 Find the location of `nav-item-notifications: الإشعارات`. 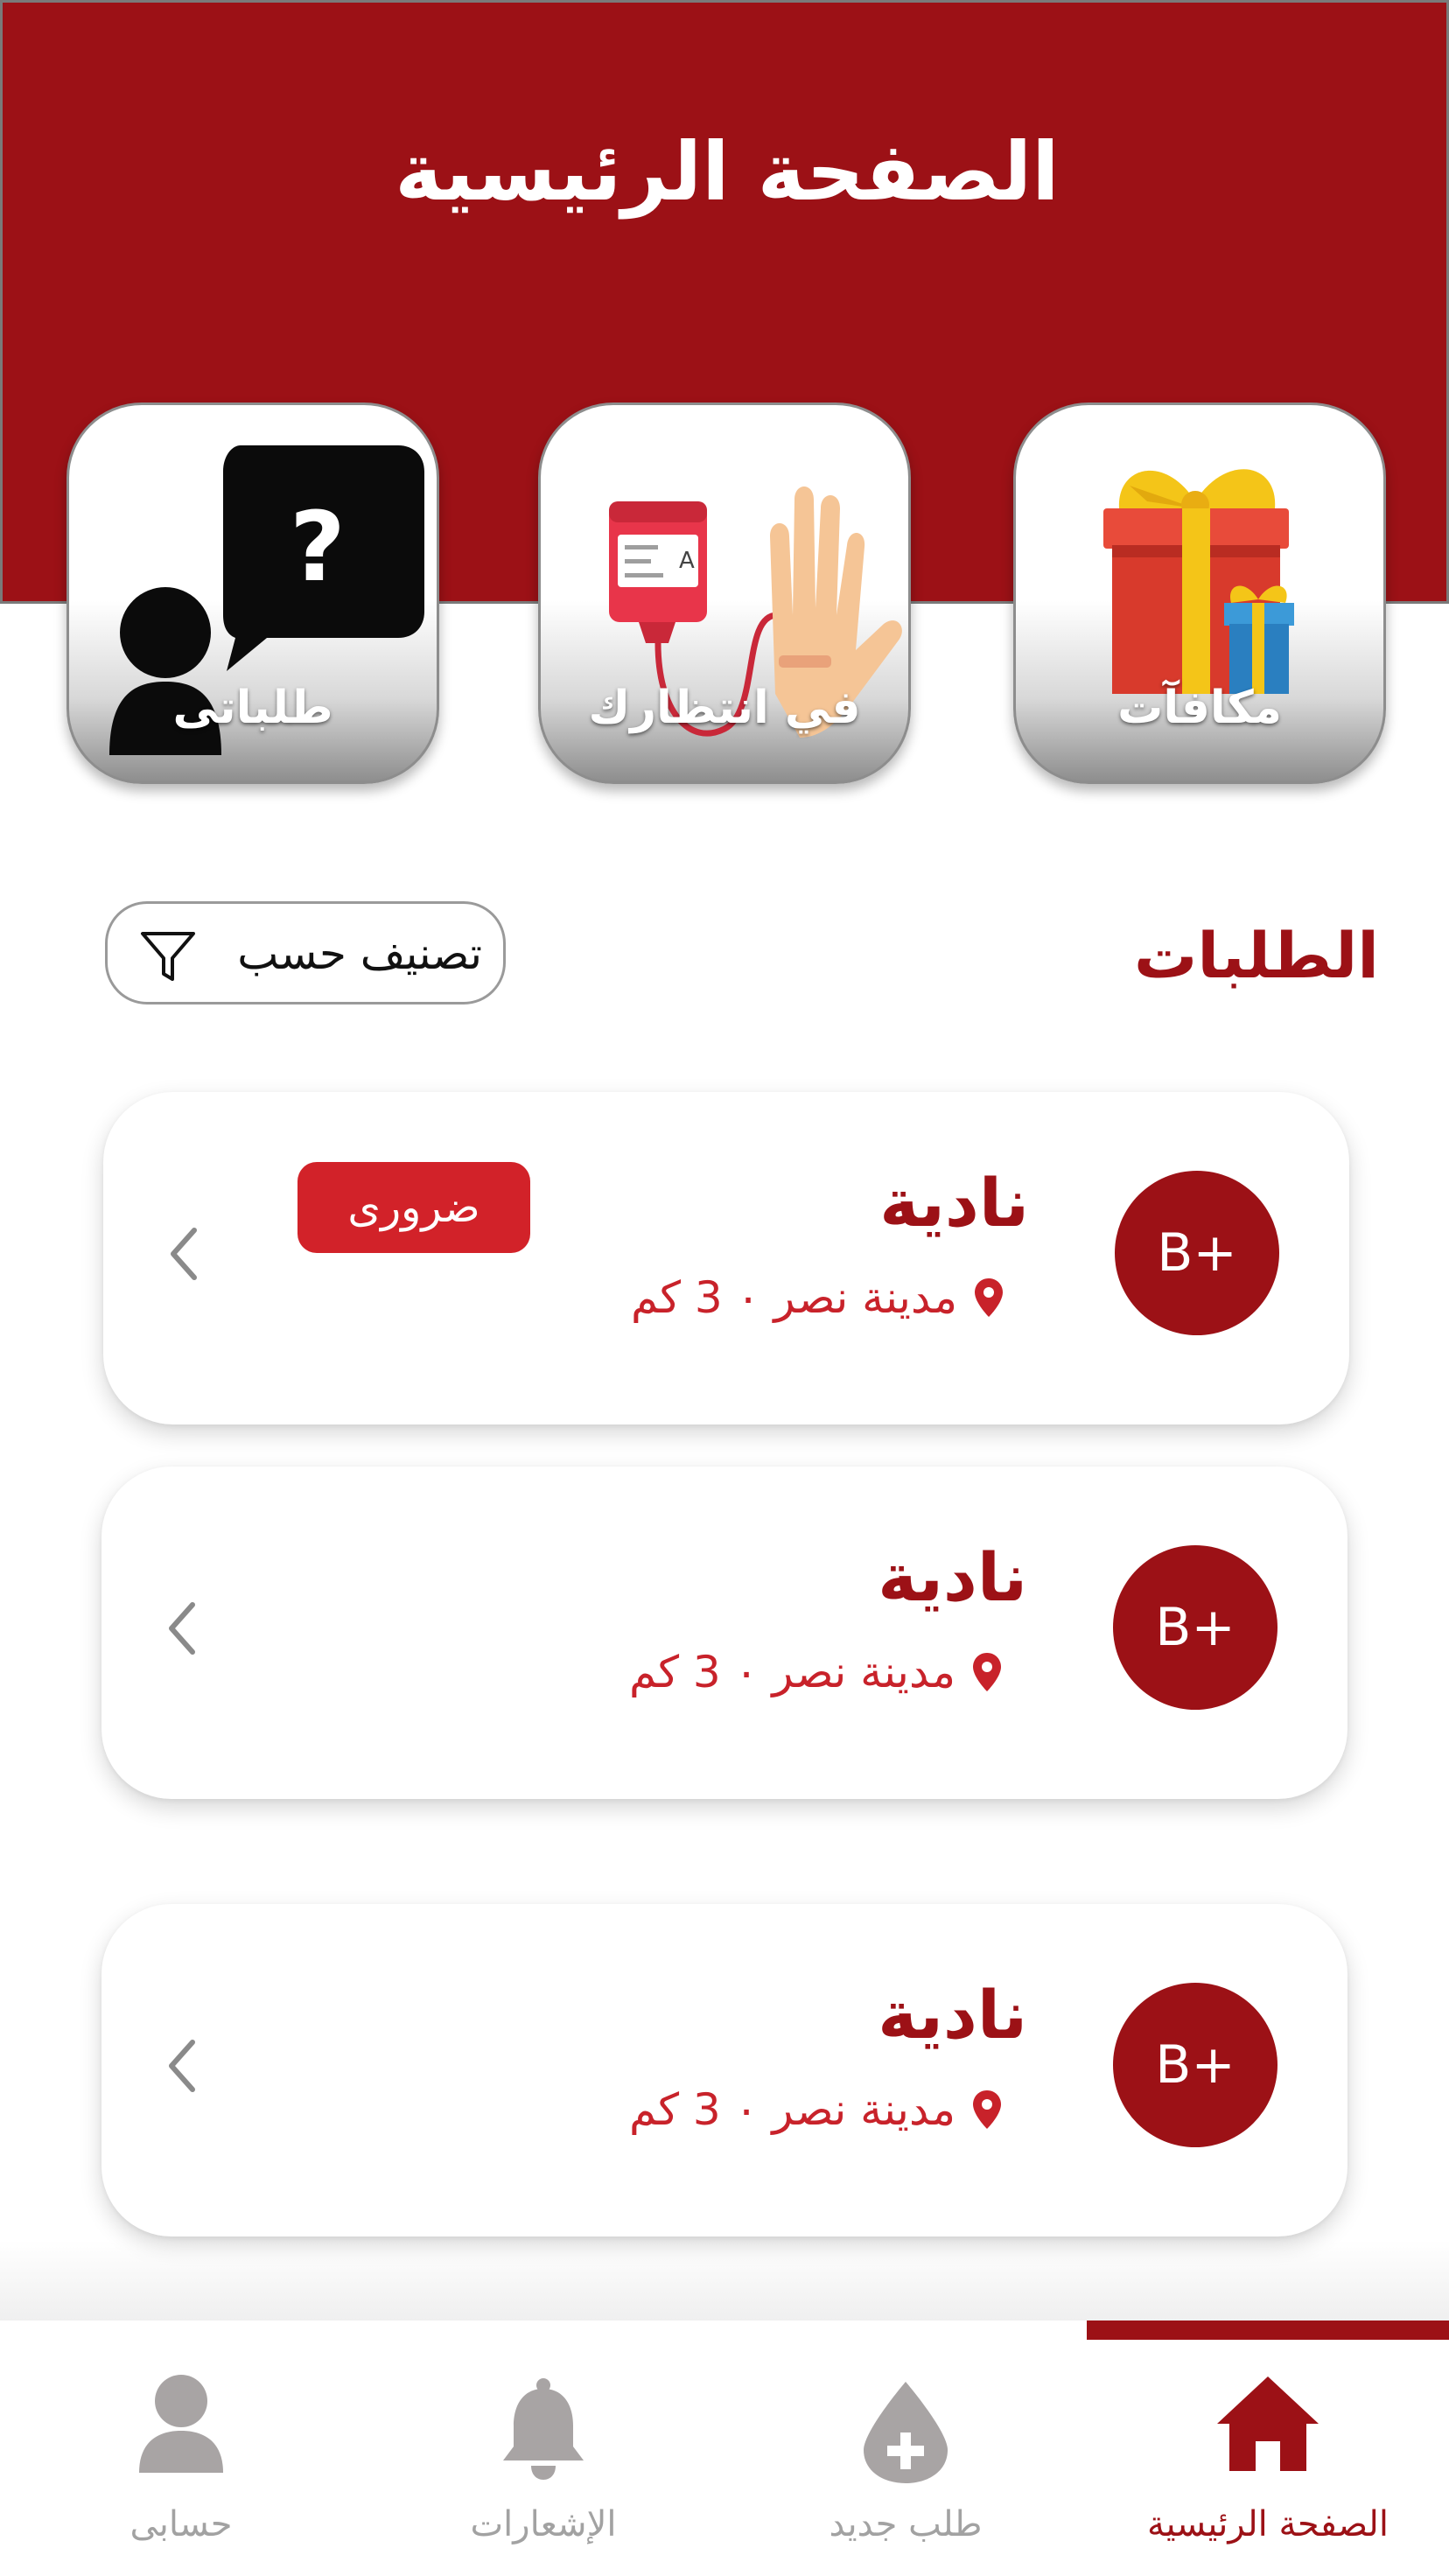

nav-item-notifications: الإشعارات is located at coordinates (543, 2448).